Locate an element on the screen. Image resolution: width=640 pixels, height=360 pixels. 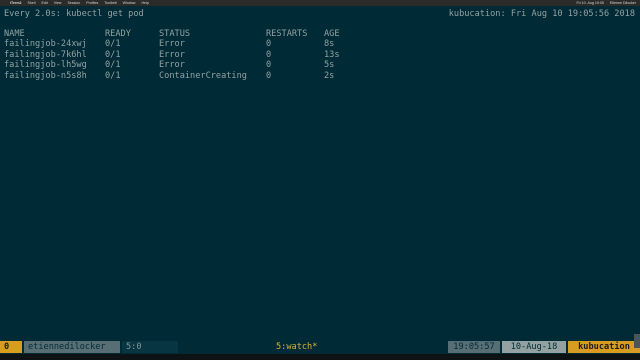
table-row: failingjob-lh5wg 0/1 Error 0 5s is located at coordinates (320, 65).